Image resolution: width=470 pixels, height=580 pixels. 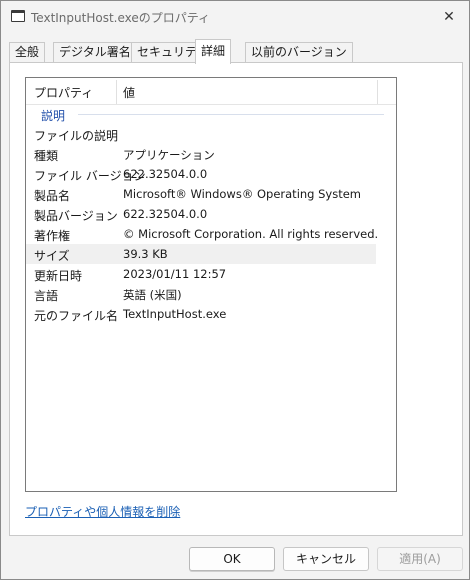 What do you see at coordinates (46, 296) in the screenshot?
I see `property-name: 言語` at bounding box center [46, 296].